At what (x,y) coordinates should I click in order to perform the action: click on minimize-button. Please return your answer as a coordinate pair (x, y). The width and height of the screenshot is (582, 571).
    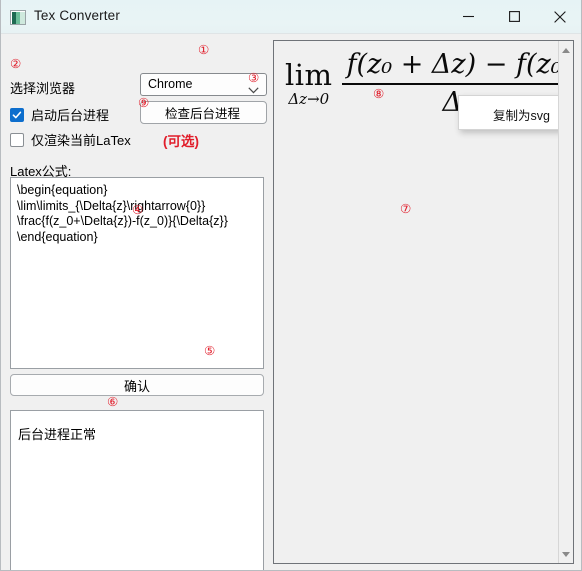
    Looking at the image, I should click on (468, 16).